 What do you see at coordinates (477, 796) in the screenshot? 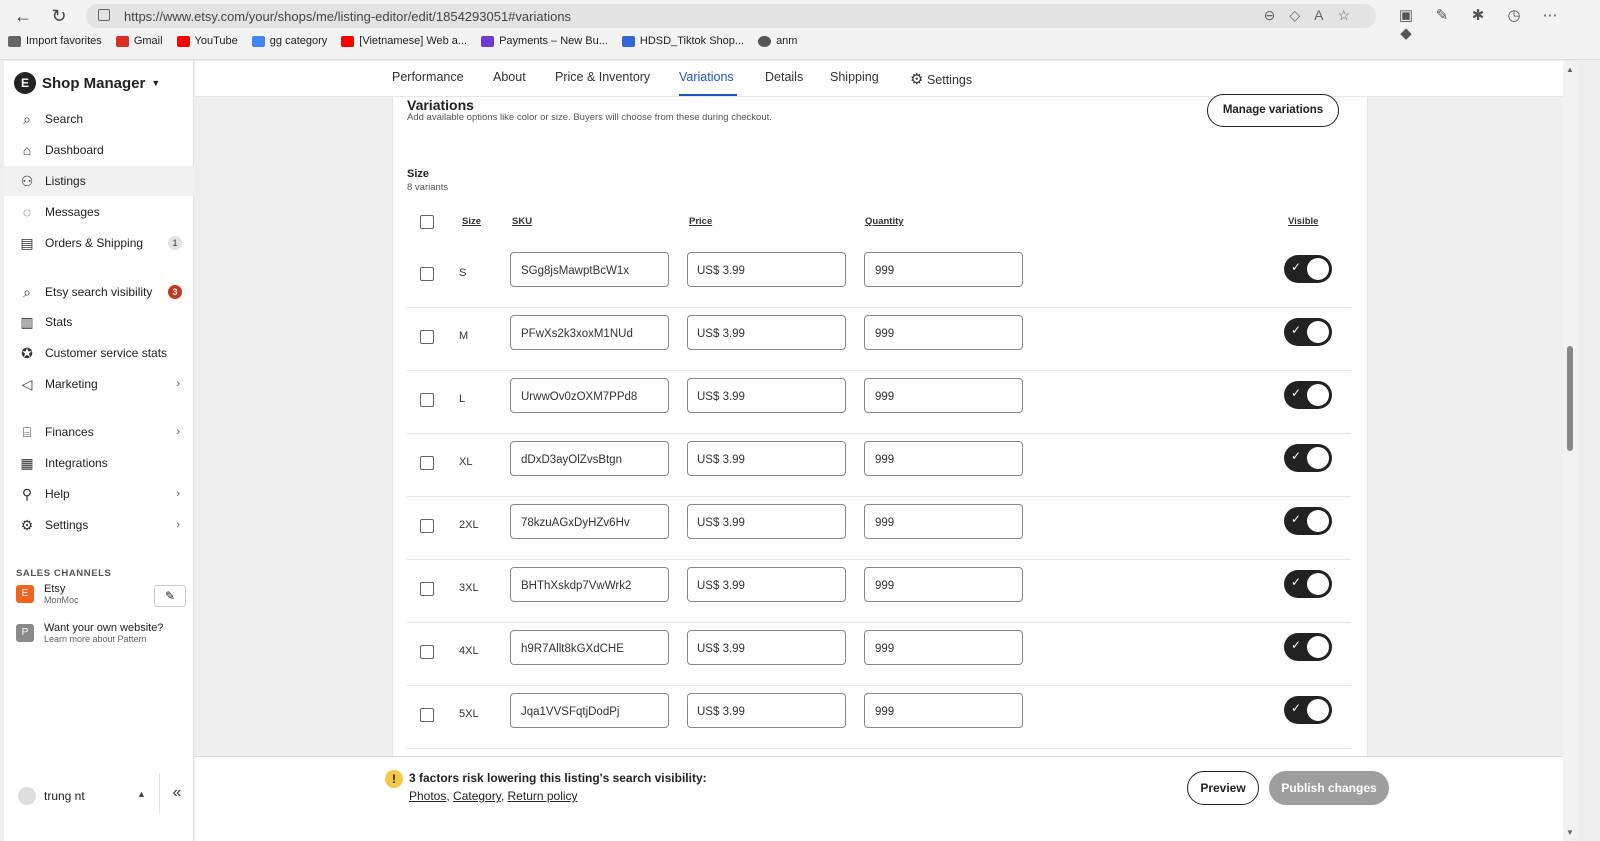
I see `link-category: Category` at bounding box center [477, 796].